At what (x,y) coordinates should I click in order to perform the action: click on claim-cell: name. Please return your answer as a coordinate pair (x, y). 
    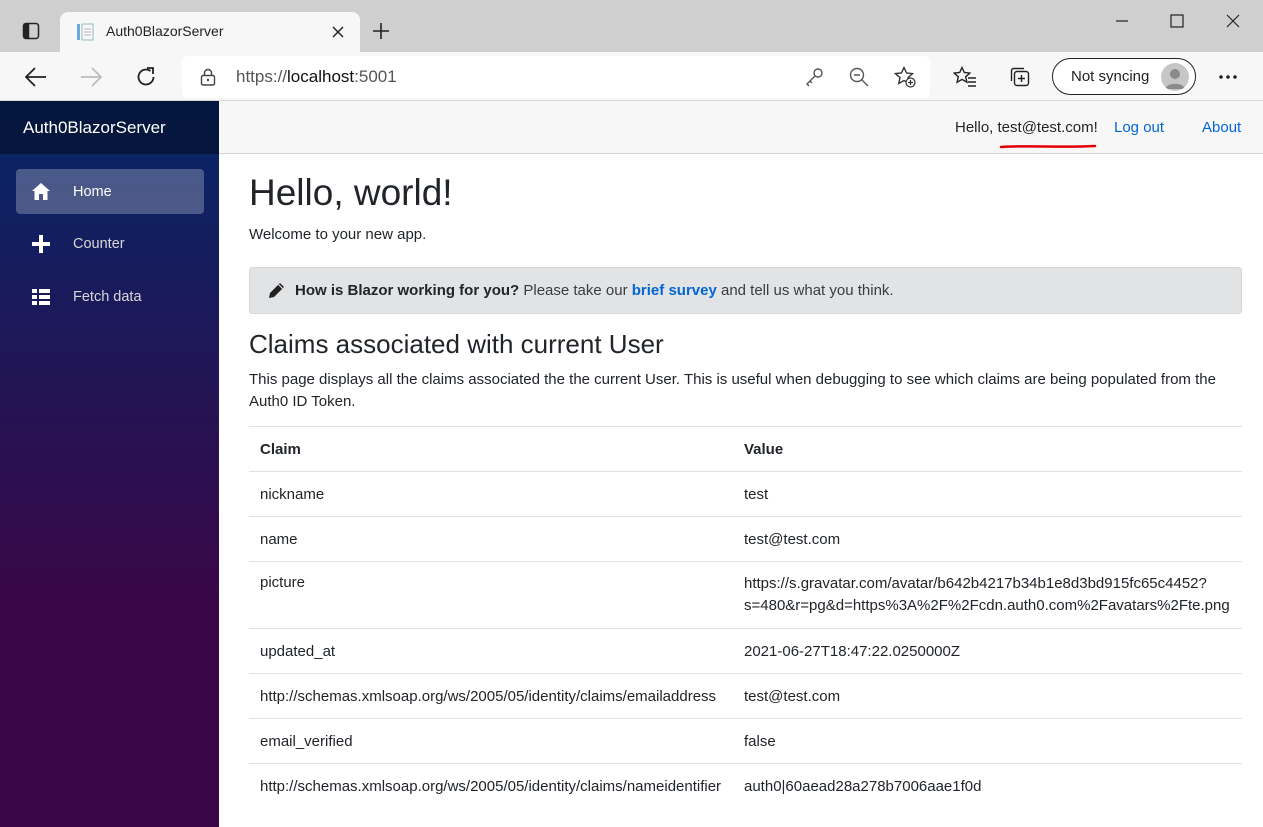
    Looking at the image, I should click on (491, 539).